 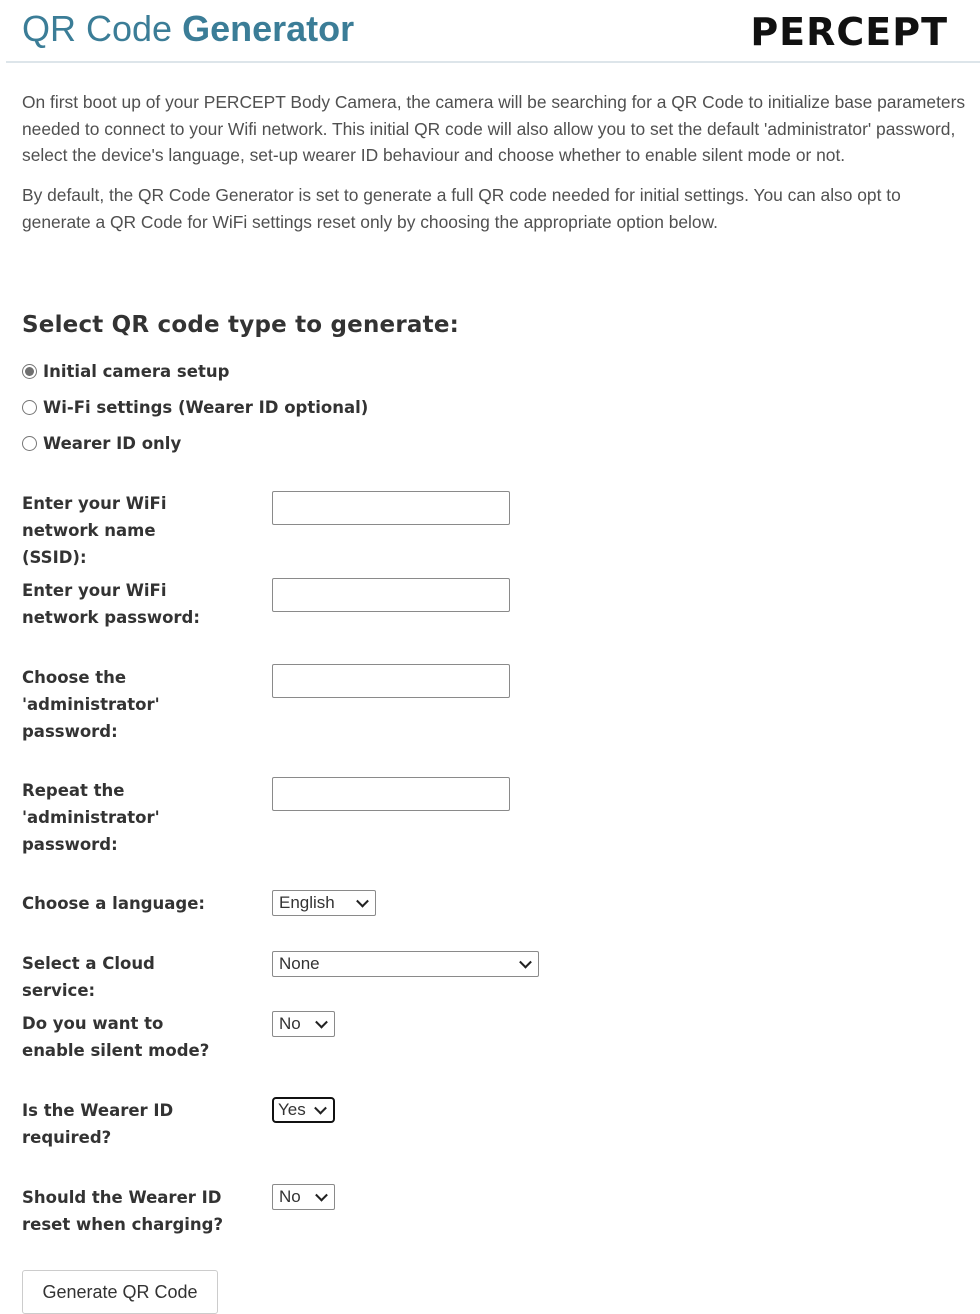 I want to click on page-title: QR Code Generator, so click(x=188, y=29).